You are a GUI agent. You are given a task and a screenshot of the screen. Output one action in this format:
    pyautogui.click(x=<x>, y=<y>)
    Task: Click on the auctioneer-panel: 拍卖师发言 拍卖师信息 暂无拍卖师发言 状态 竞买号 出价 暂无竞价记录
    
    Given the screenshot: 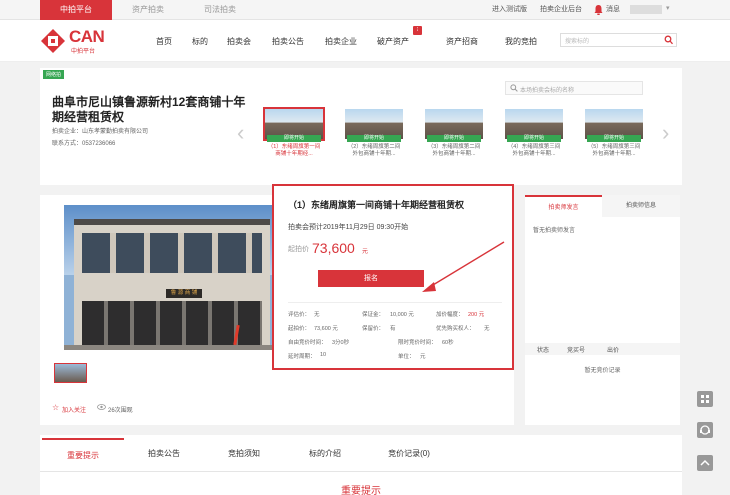 What is the action you would take?
    pyautogui.click(x=602, y=310)
    